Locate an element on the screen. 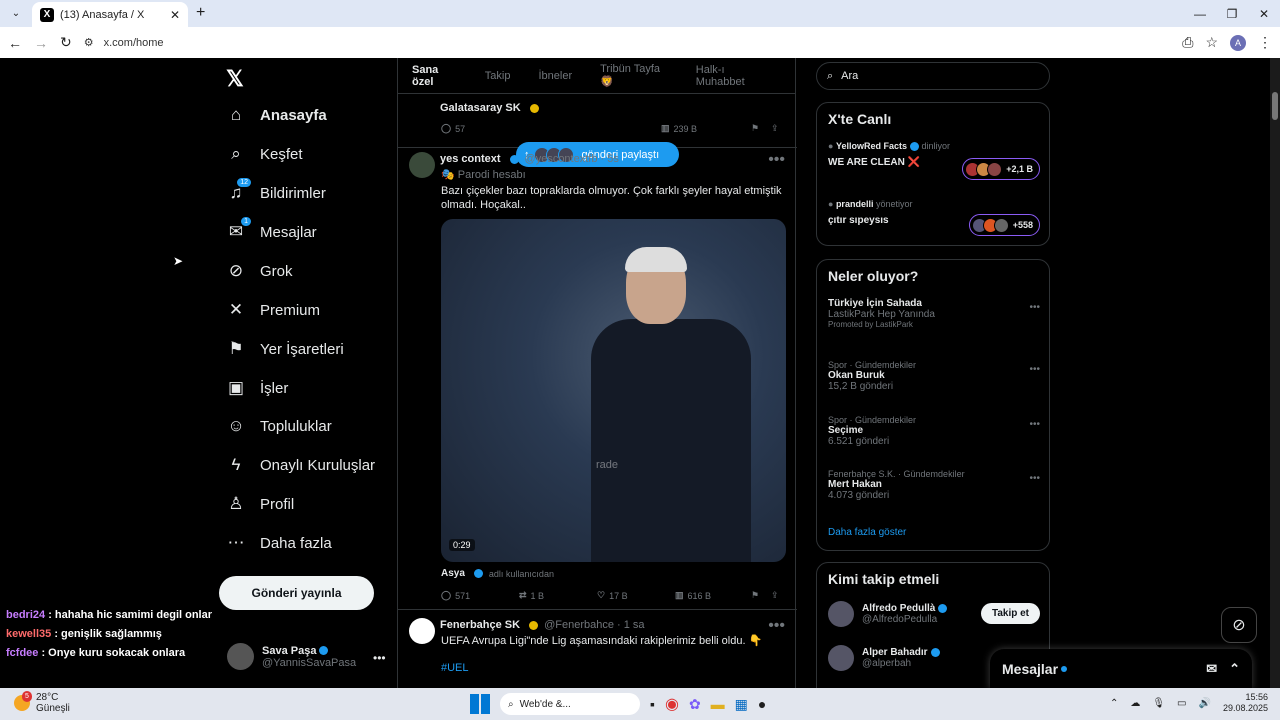 This screenshot has width=1280, height=720. new-message-icon: ✉ is located at coordinates (1211, 669).